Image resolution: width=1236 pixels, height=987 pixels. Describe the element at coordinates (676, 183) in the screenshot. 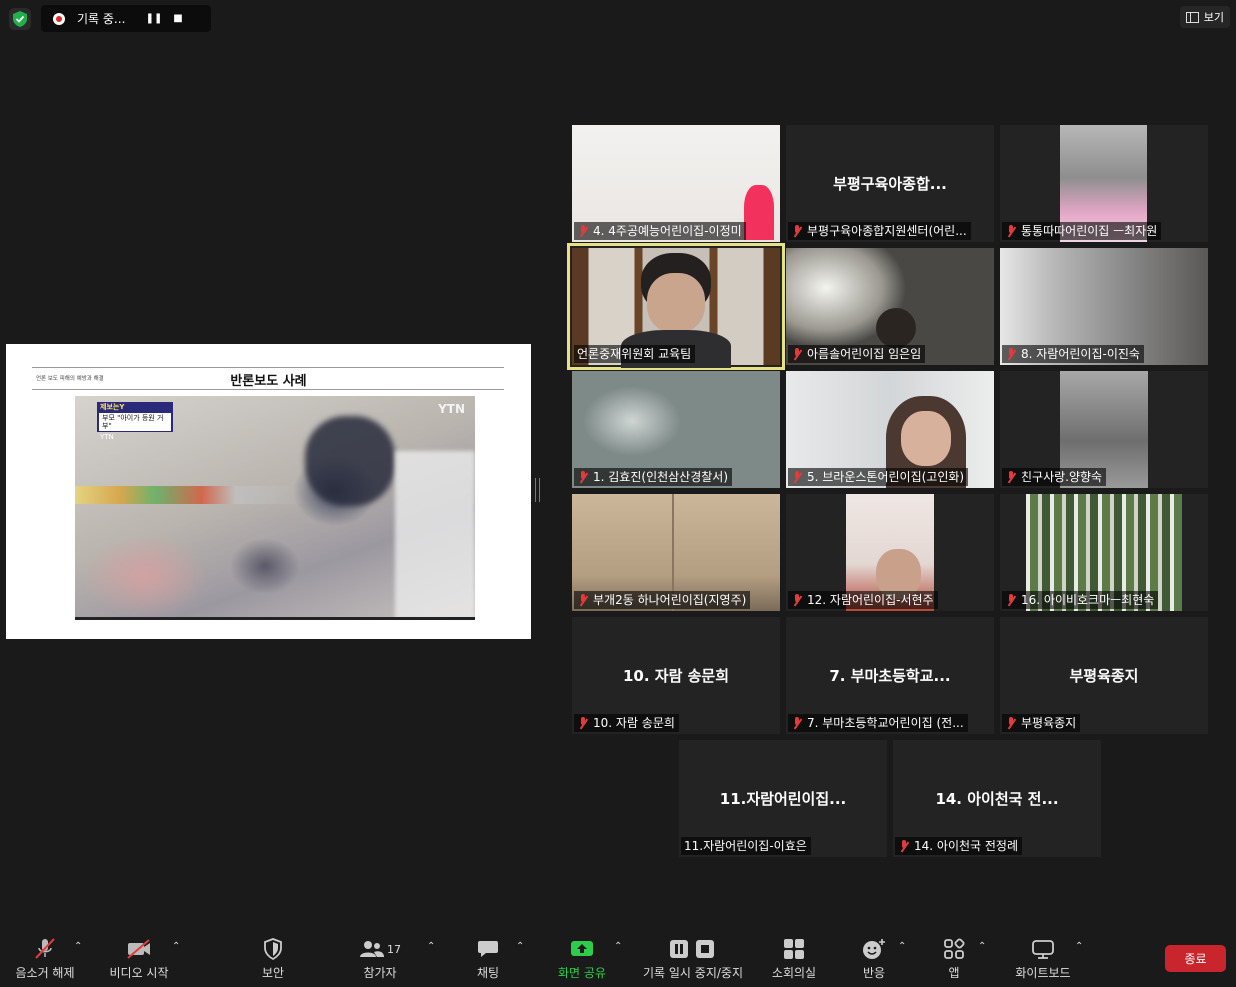

I see `participant-tile: 4. 4주공예능어린이집-이정미` at that location.